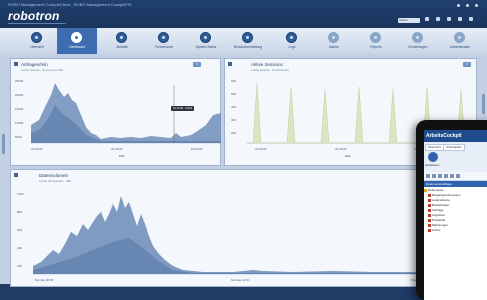  I want to click on open-icon, so click(434, 176).